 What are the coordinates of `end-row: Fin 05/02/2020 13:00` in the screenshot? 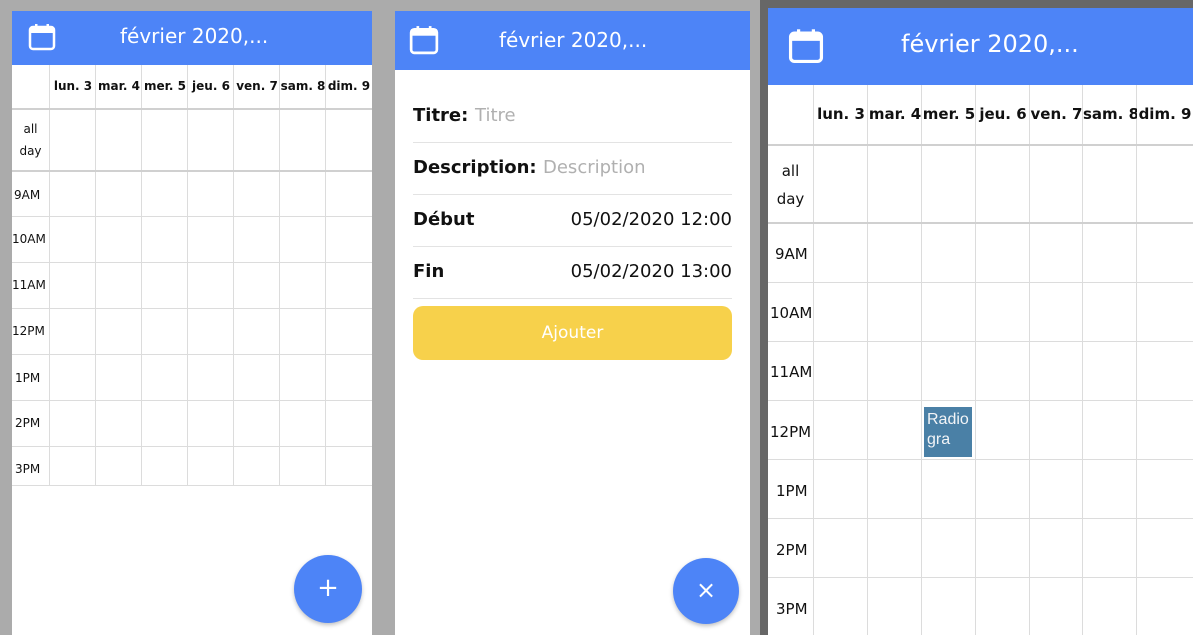 It's located at (572, 273).